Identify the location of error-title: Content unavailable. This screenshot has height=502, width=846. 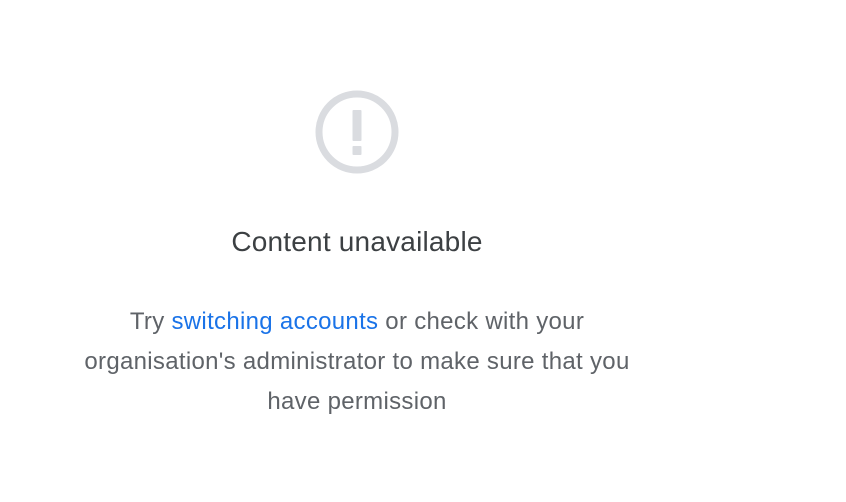
(357, 241).